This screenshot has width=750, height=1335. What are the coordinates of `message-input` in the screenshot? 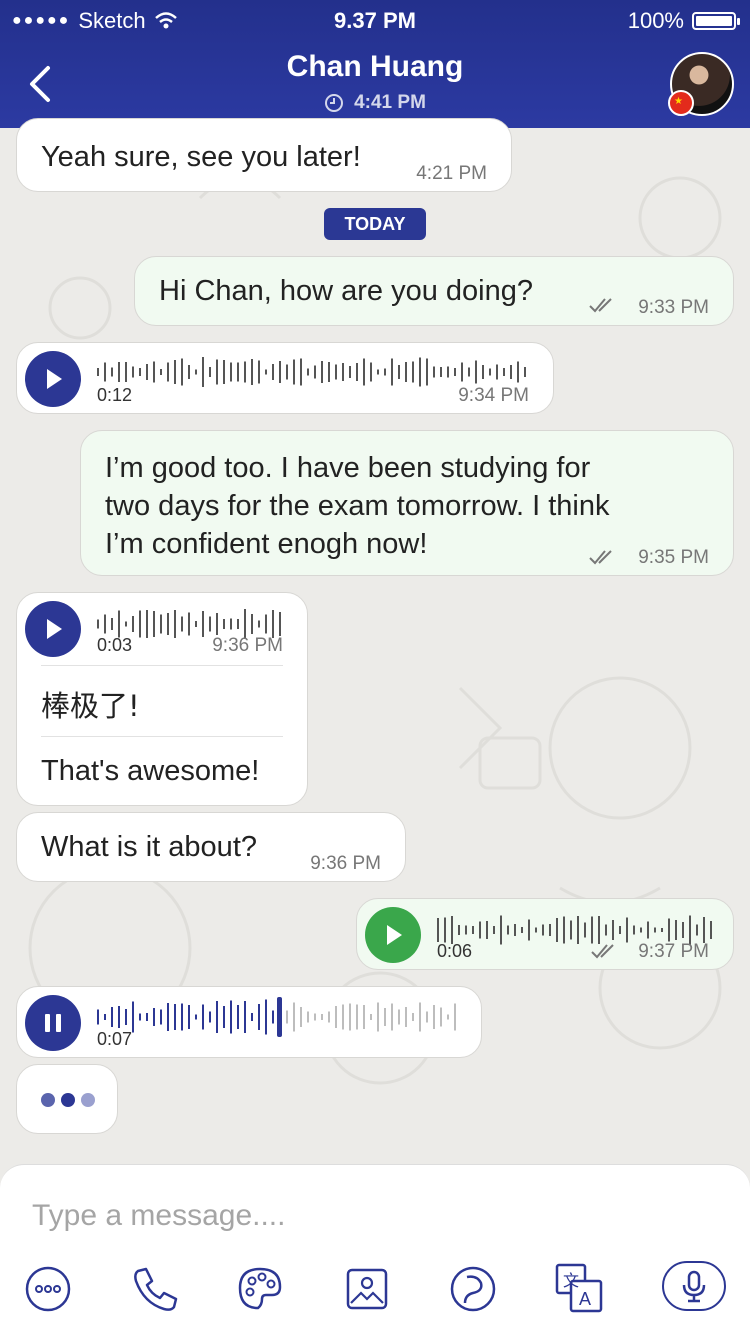 It's located at (377, 1216).